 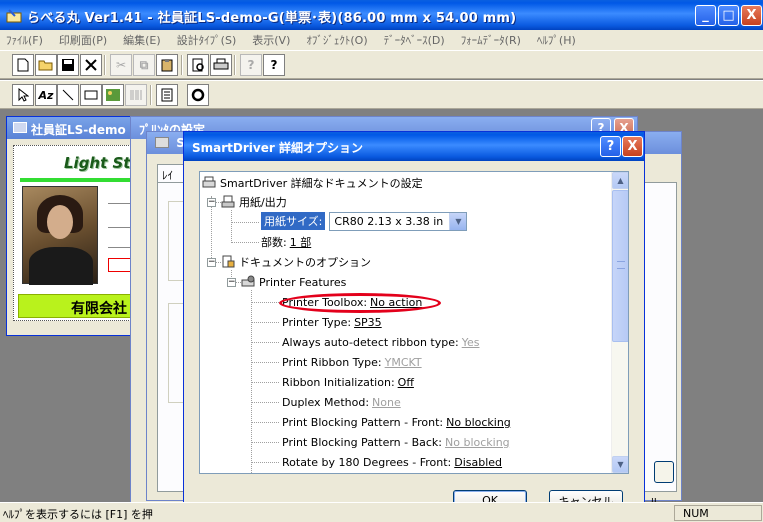 What do you see at coordinates (198, 95) in the screenshot?
I see `refresh-icon` at bounding box center [198, 95].